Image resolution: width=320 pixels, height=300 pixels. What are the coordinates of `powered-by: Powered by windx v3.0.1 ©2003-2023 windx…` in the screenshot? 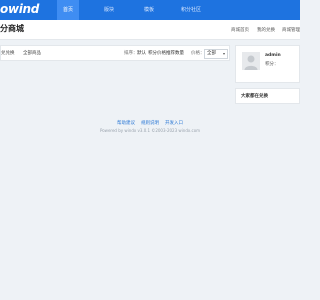 It's located at (150, 130).